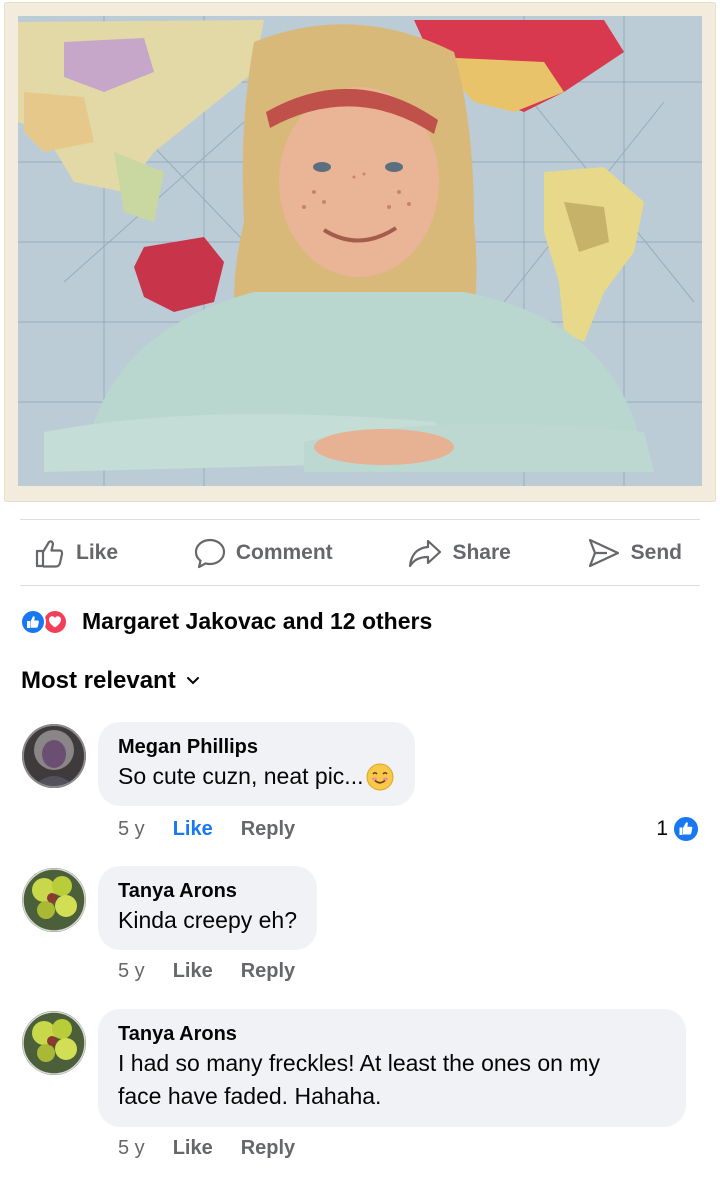 This screenshot has width=720, height=1189. I want to click on comment-text-line: face have faded. Hahaha., so click(250, 1096).